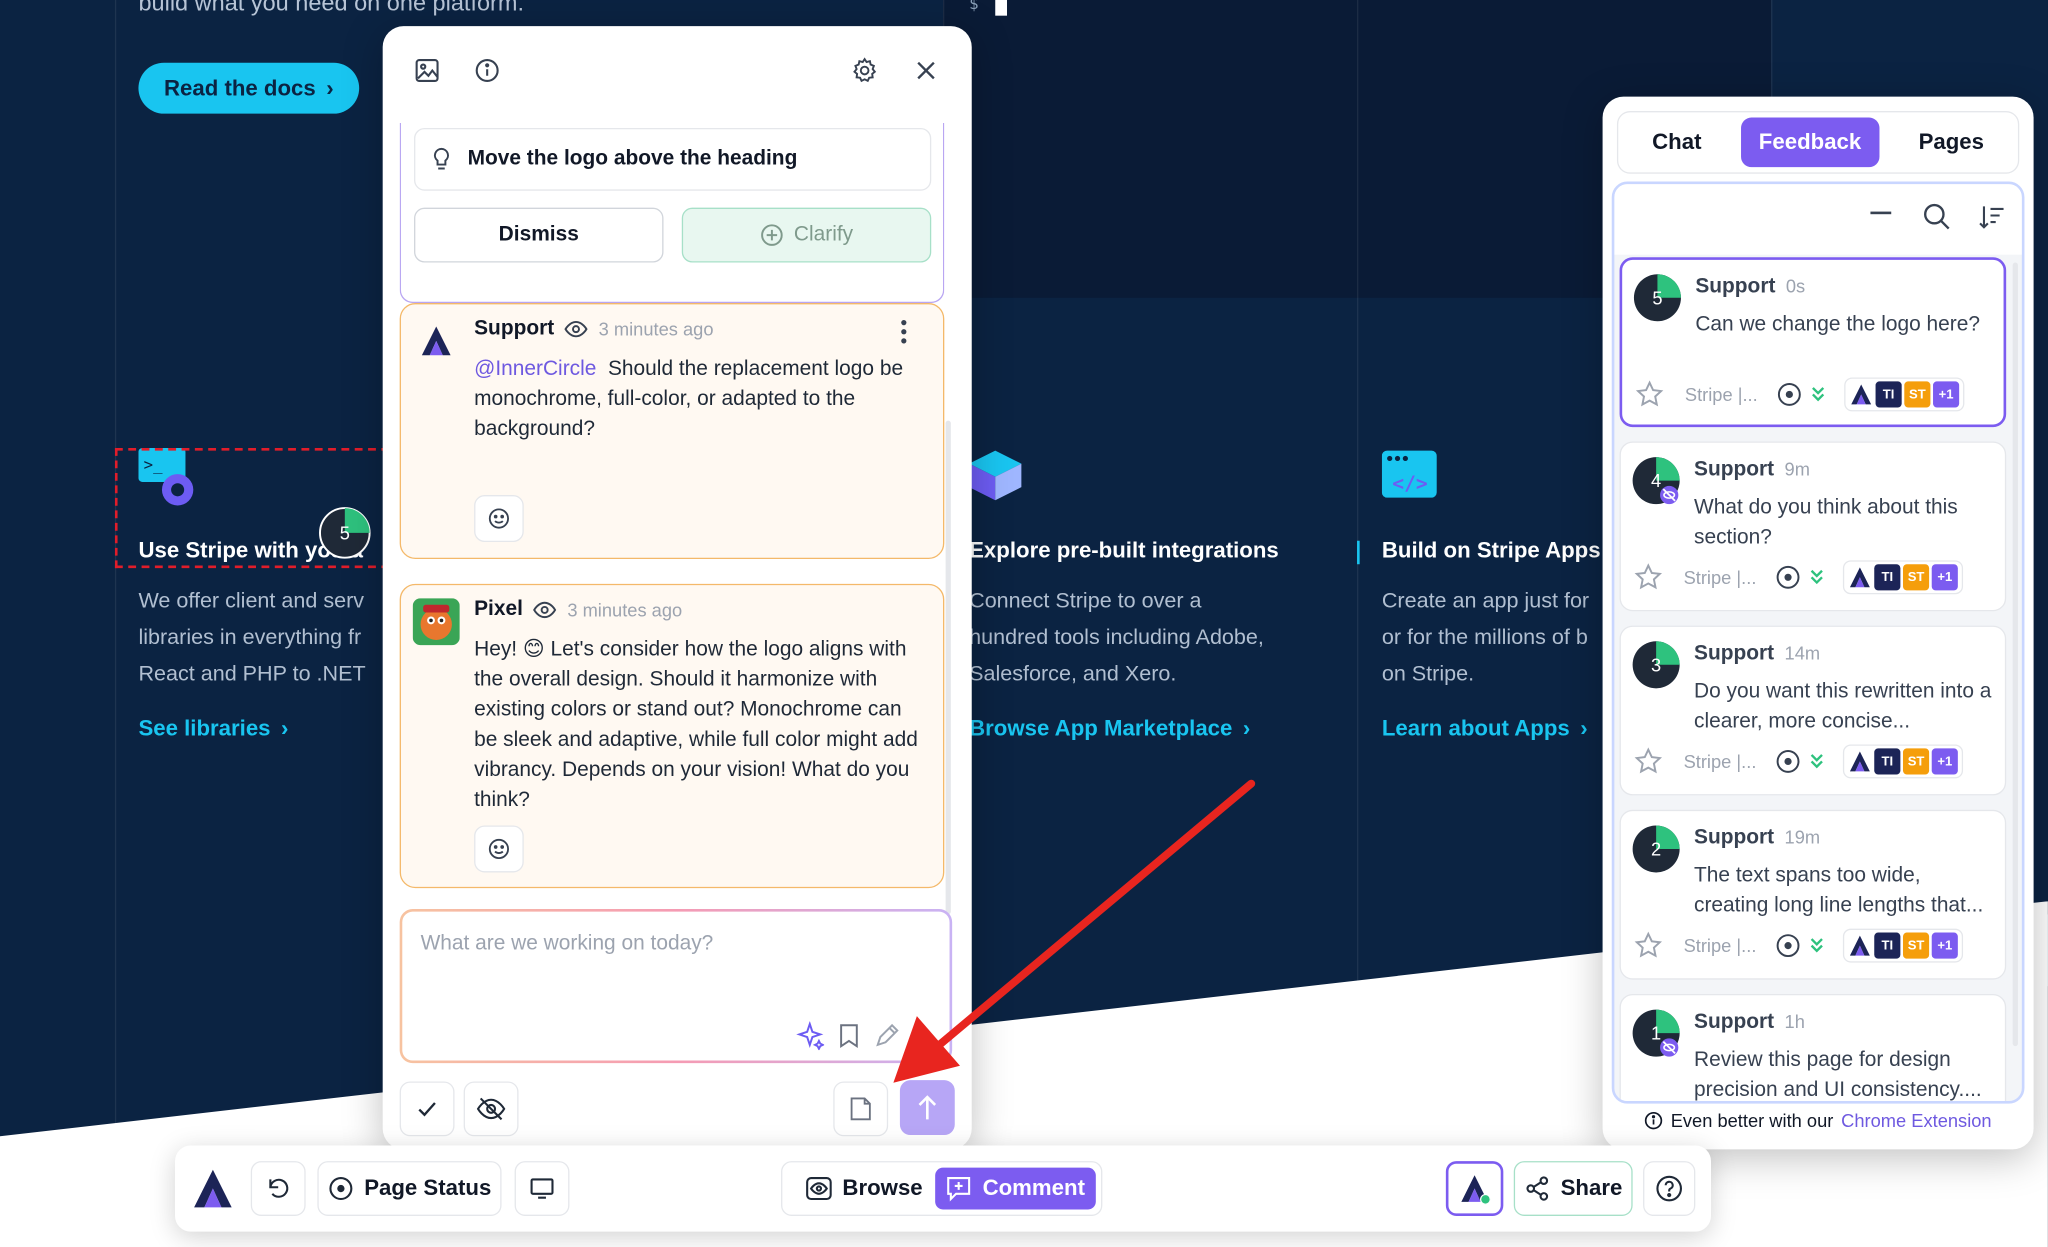 The width and height of the screenshot is (2048, 1247). I want to click on pixel-avatar, so click(436, 622).